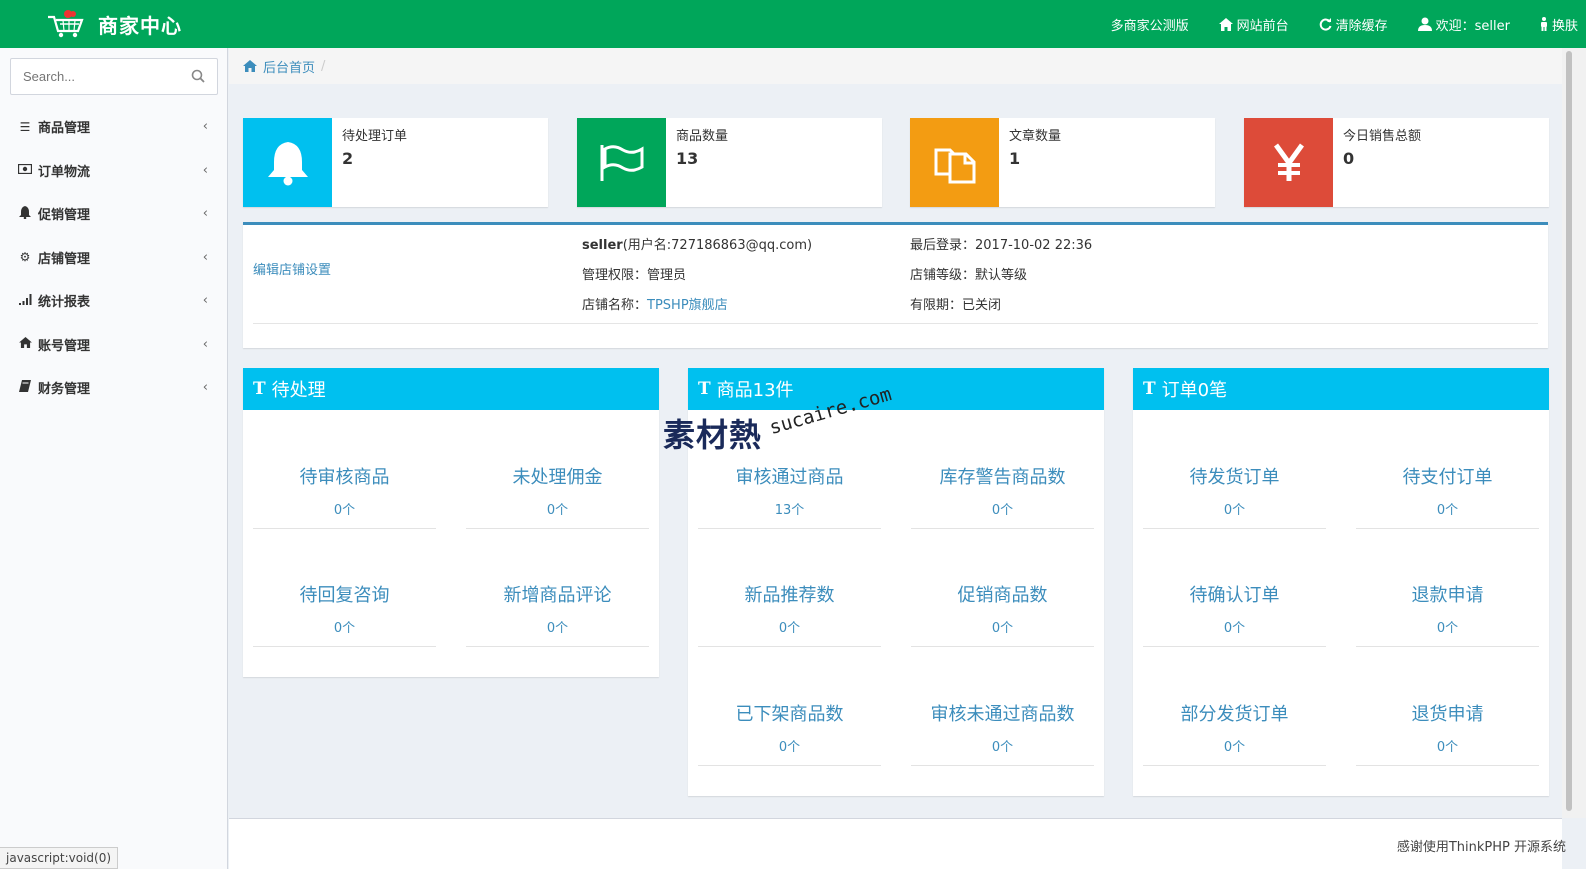 This screenshot has height=869, width=1586. What do you see at coordinates (1396, 162) in the screenshot?
I see `infobox-today-sales: 今日销售总额 0` at bounding box center [1396, 162].